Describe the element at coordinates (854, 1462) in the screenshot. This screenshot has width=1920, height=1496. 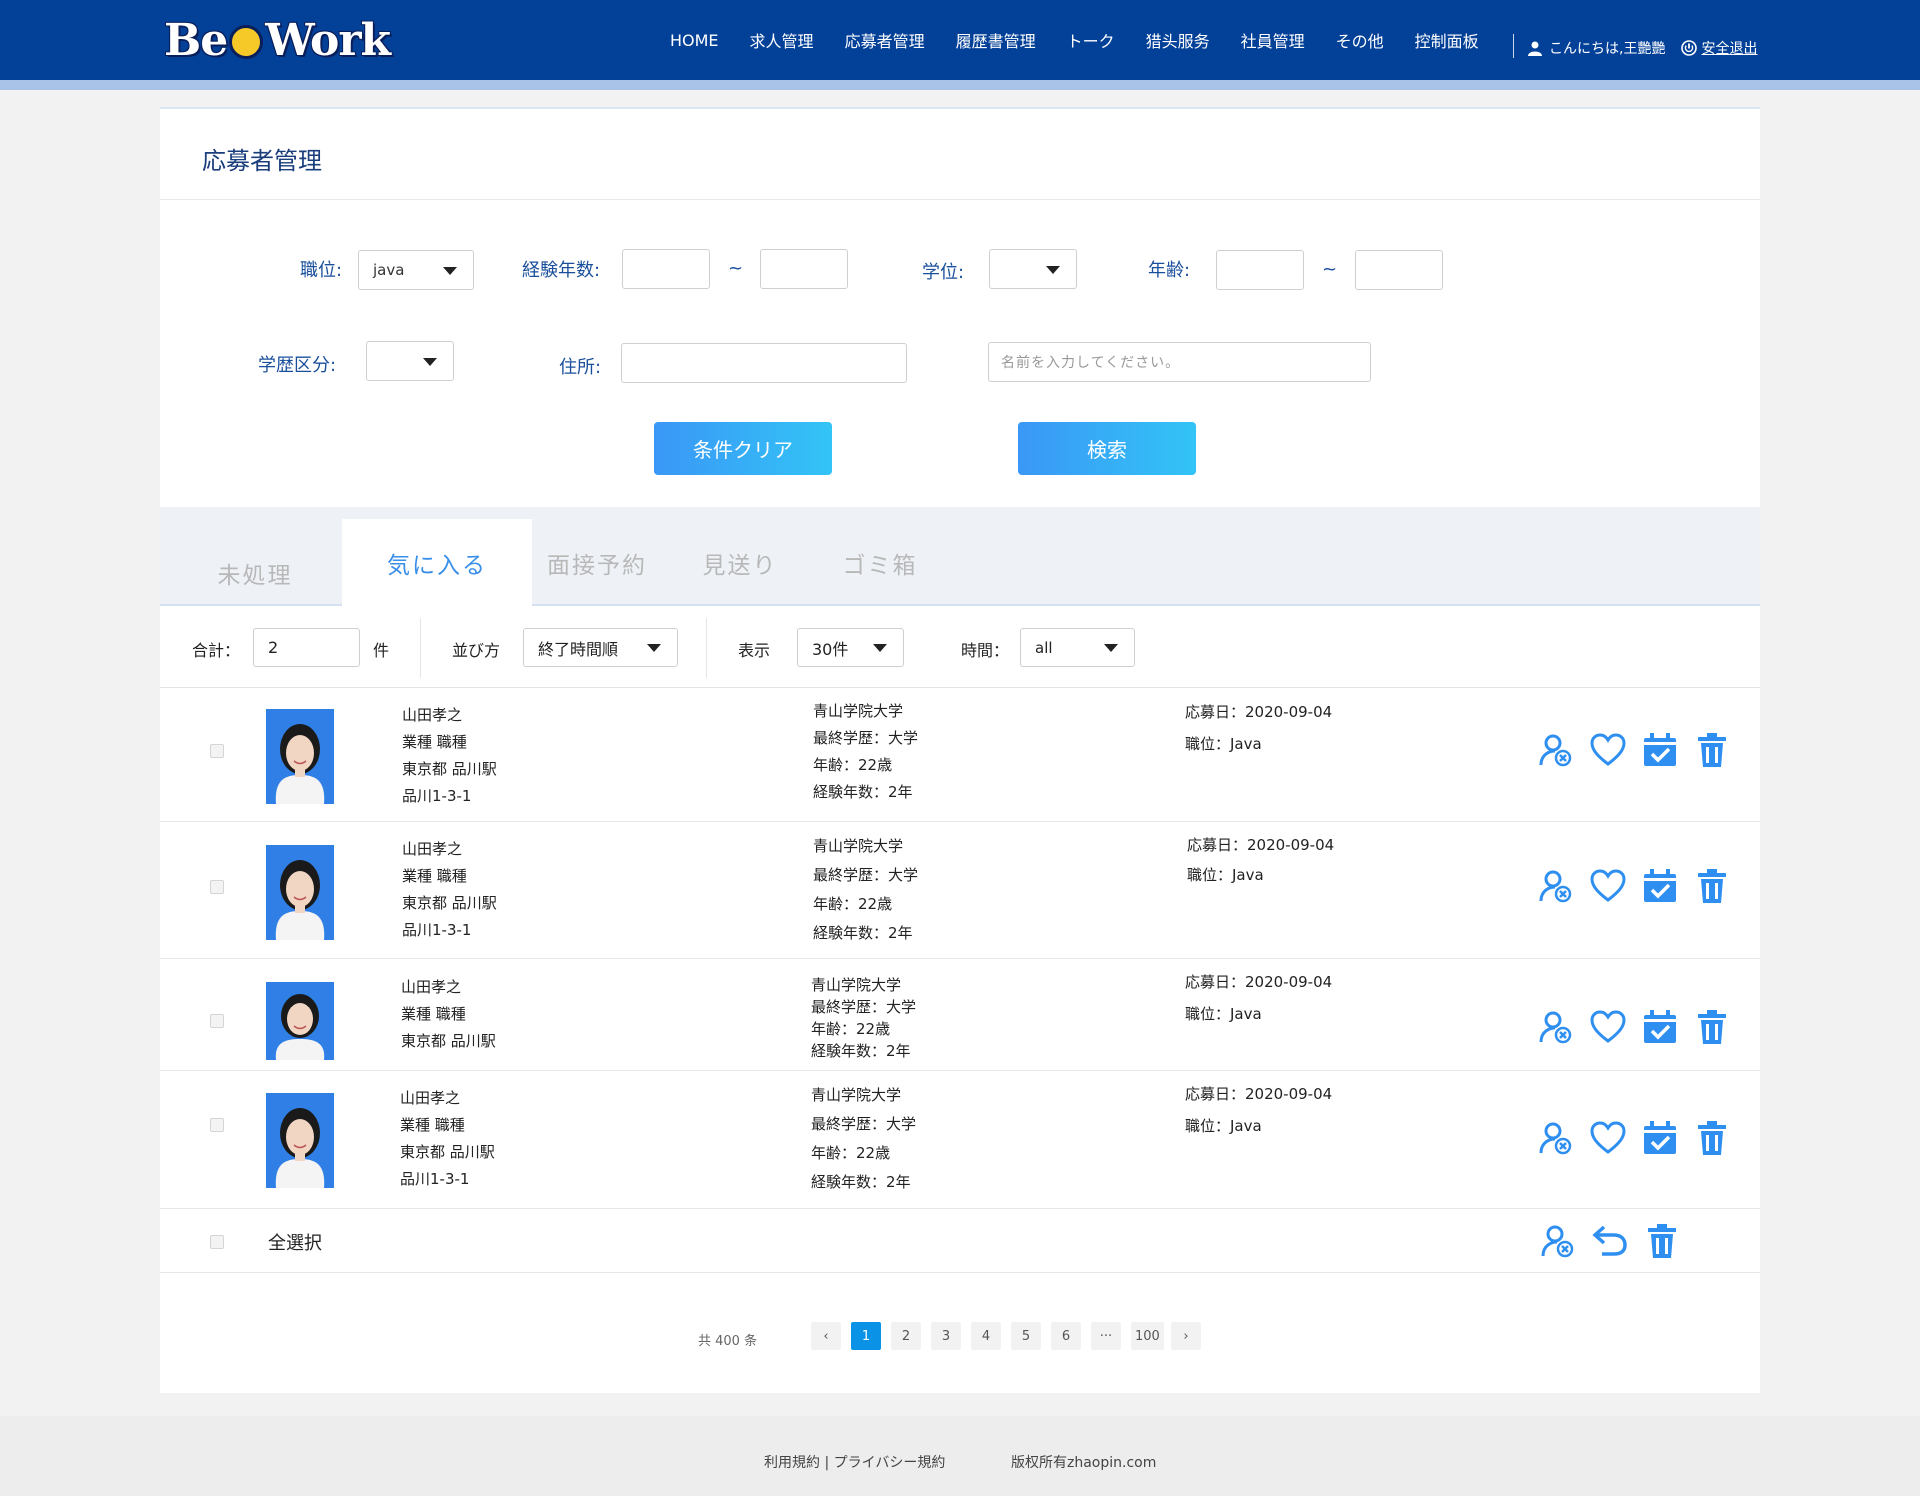
I see `footer-links: 利用規約 | プライバシー規約` at that location.